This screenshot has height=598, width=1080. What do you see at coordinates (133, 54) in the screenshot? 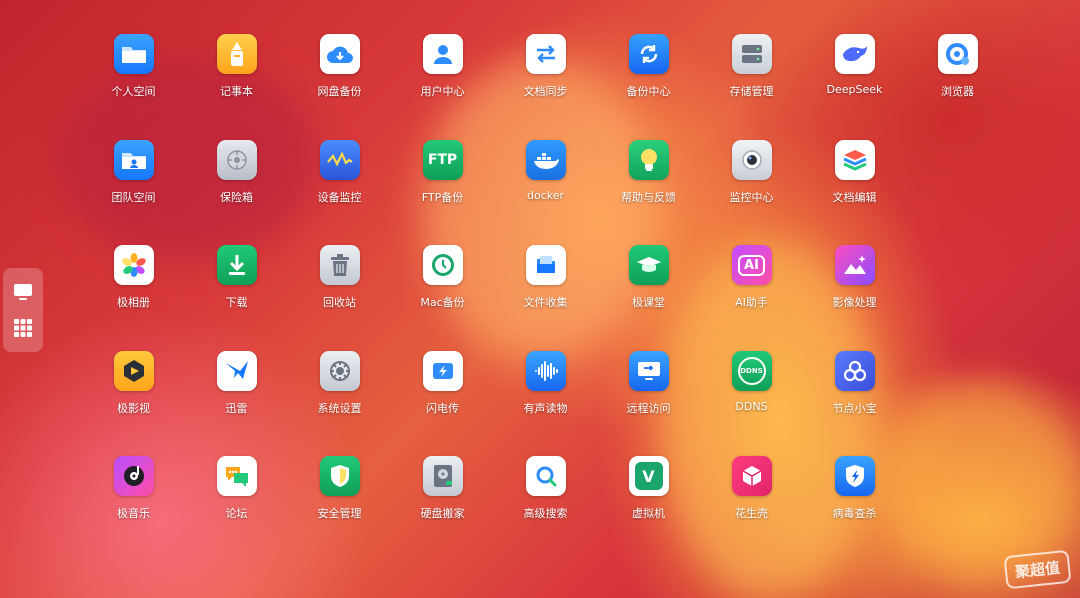
I see `folder-icon` at bounding box center [133, 54].